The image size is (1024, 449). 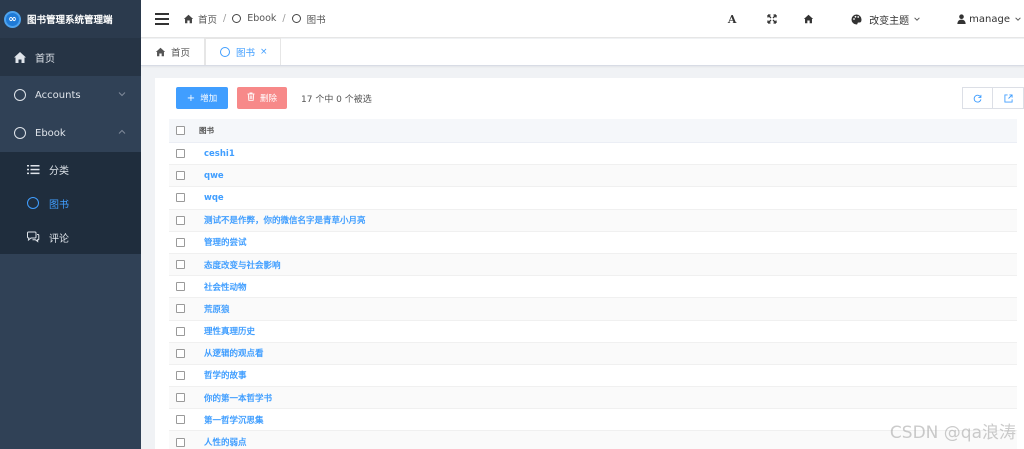 I want to click on book-title-link: 社会性动物, so click(x=225, y=287).